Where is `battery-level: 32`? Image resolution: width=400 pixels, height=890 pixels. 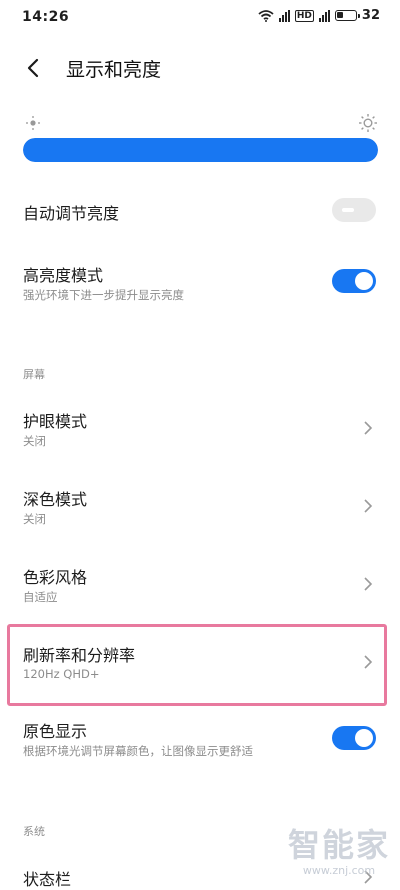 battery-level: 32 is located at coordinates (370, 15).